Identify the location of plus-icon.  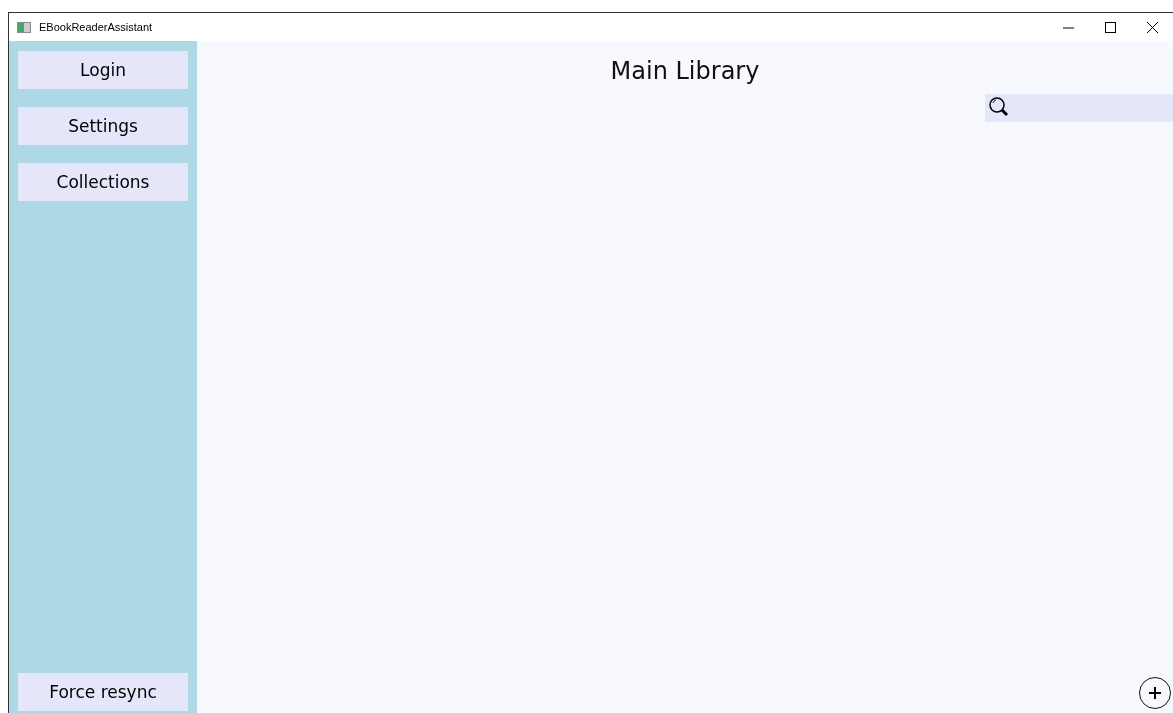
(1155, 693).